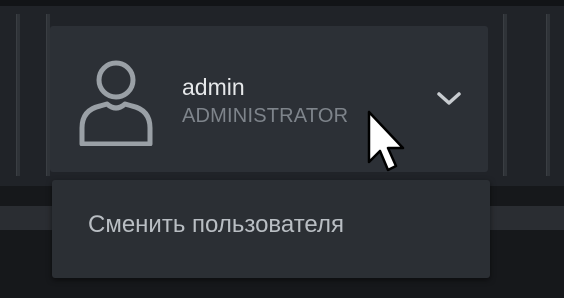  Describe the element at coordinates (265, 116) in the screenshot. I see `user-role: ADMINISTRATOR` at that location.